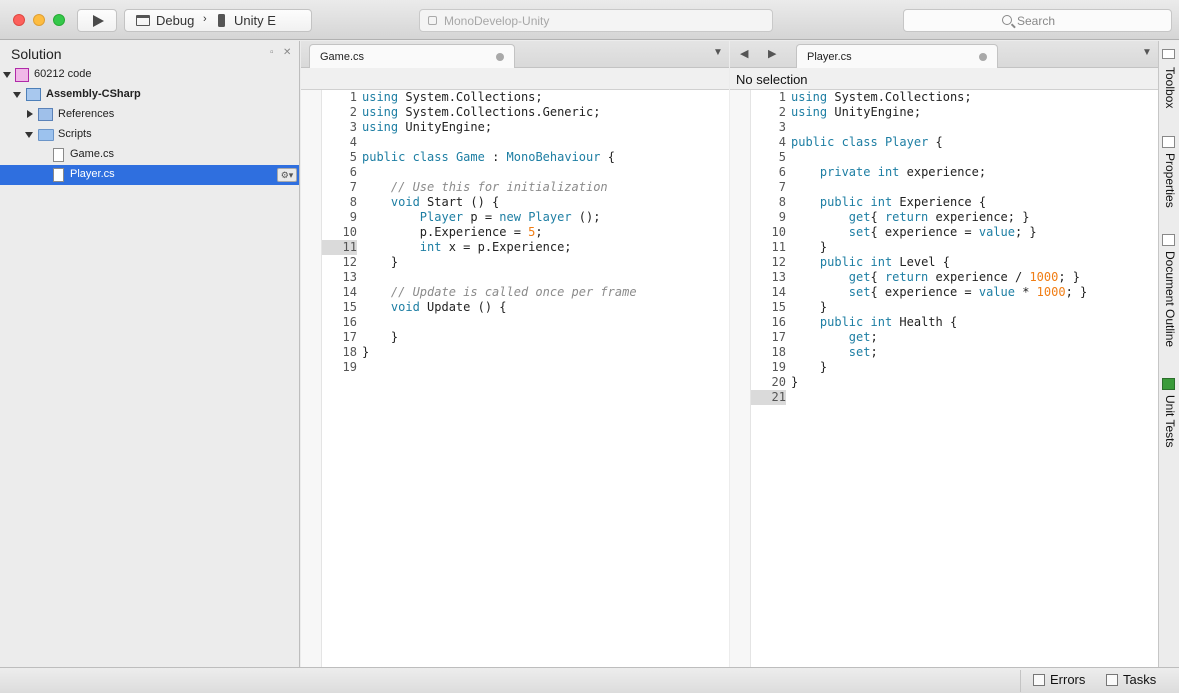 This screenshot has height=693, width=1179. I want to click on tab-game-cs: Game.cs, so click(412, 56).